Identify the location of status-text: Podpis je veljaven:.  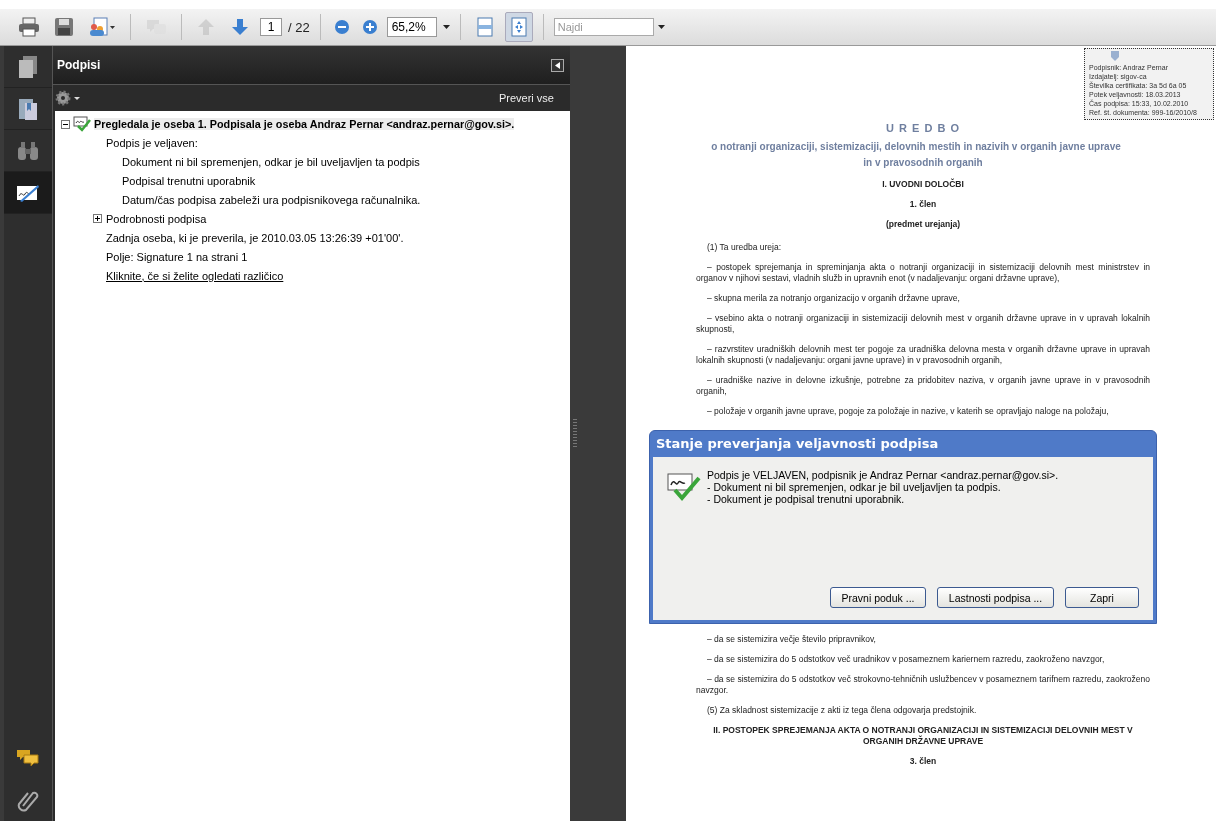
(152, 142).